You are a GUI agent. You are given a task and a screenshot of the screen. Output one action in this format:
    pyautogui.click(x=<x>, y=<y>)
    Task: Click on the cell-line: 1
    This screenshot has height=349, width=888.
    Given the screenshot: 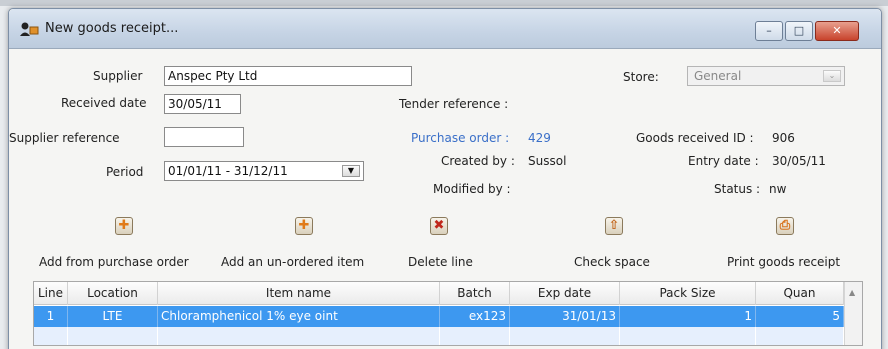 What is the action you would take?
    pyautogui.click(x=51, y=316)
    